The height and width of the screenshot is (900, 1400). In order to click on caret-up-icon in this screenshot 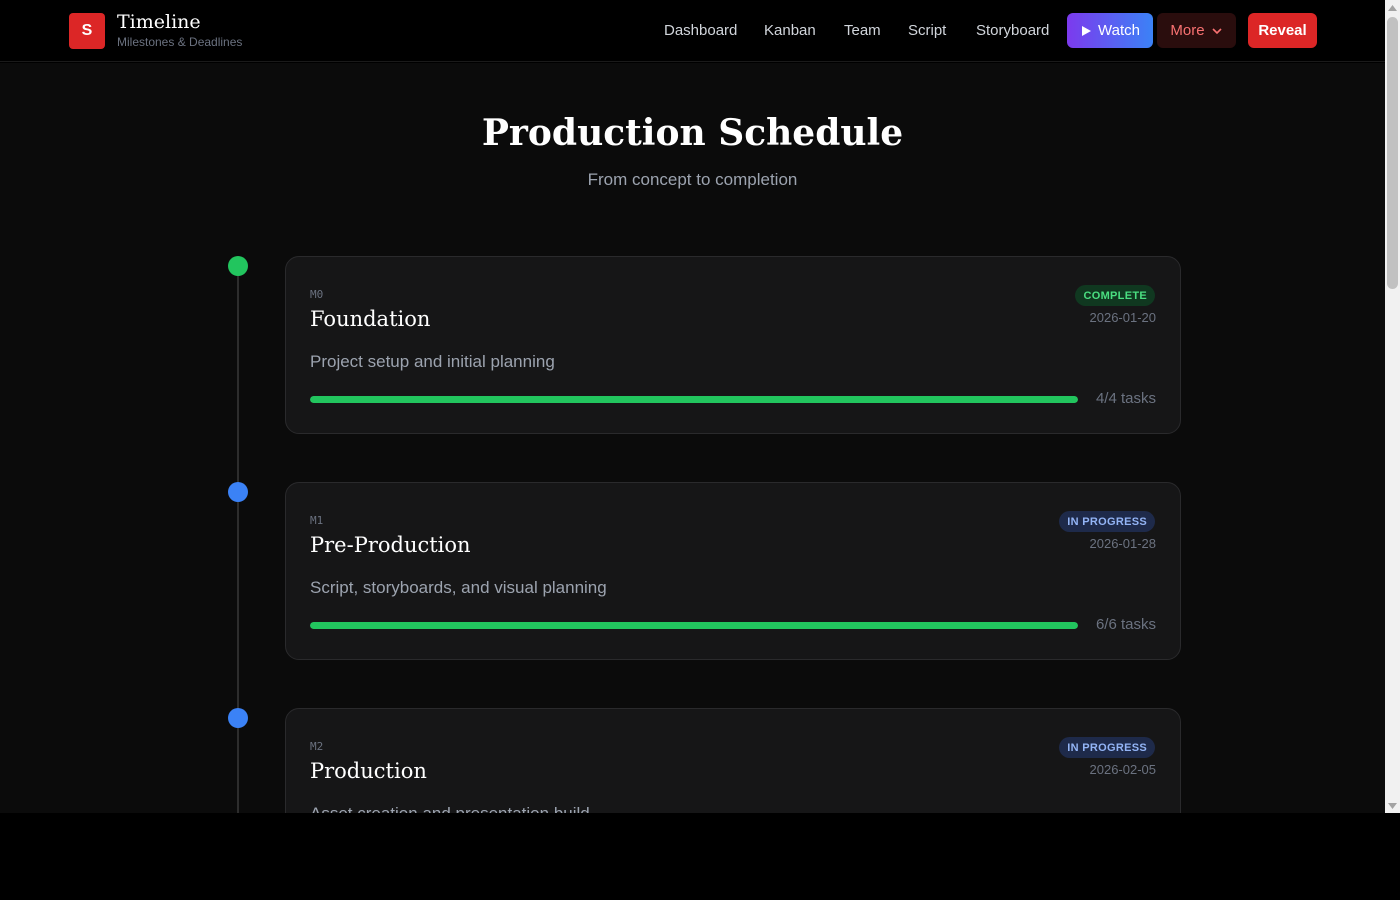, I will do `click(1392, 7)`.